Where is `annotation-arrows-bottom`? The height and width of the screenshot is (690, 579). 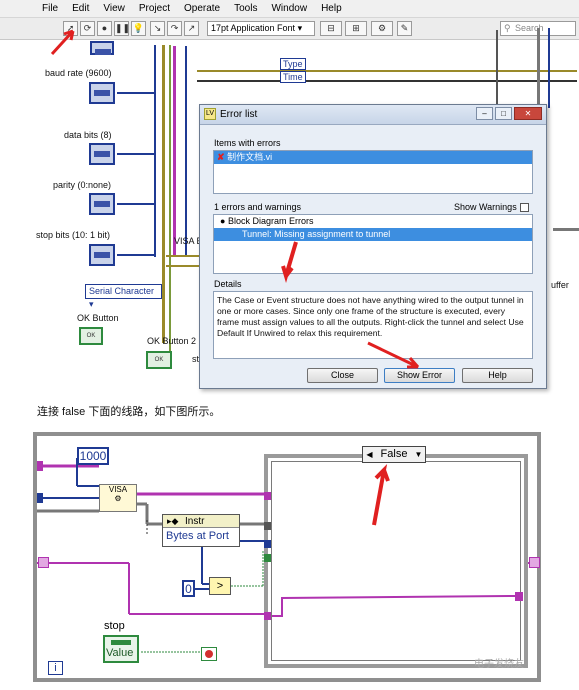
annotation-arrows-bottom is located at coordinates (381, 495).